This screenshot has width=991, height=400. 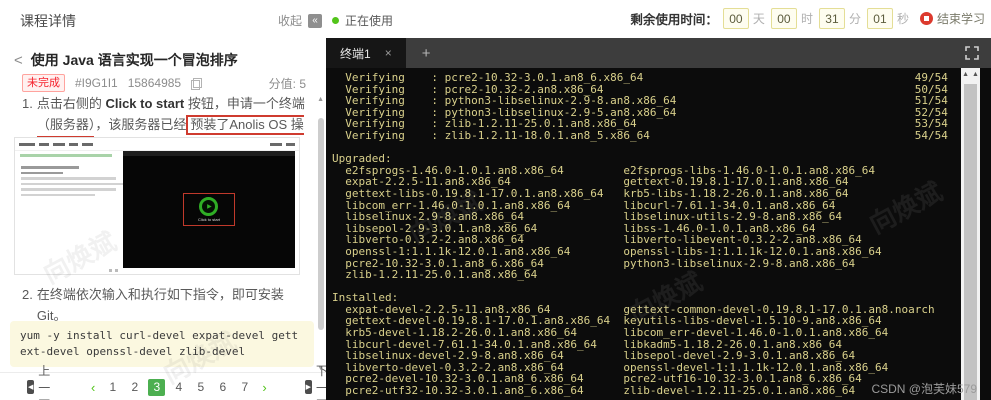 What do you see at coordinates (290, 21) in the screenshot?
I see `collapse-label: 收起` at bounding box center [290, 21].